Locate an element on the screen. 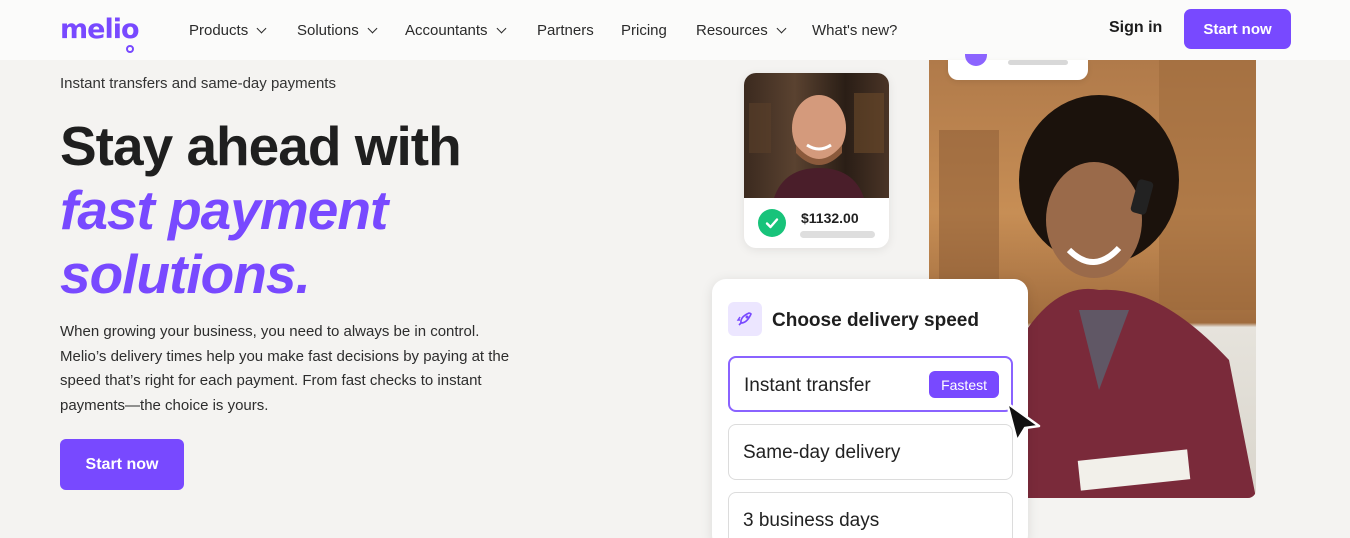 This screenshot has width=1350, height=538. hero-eyebrow: Instant transfers and same-day payments is located at coordinates (198, 83).